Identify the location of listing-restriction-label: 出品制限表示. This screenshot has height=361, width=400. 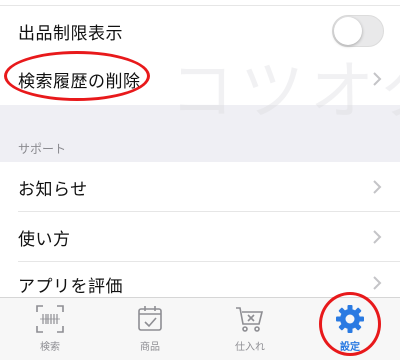
(70, 33).